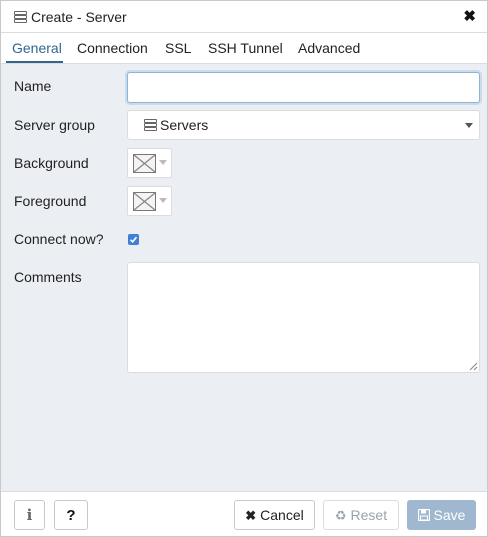 Image resolution: width=488 pixels, height=537 pixels. Describe the element at coordinates (51, 163) in the screenshot. I see `background-label: Background` at that location.